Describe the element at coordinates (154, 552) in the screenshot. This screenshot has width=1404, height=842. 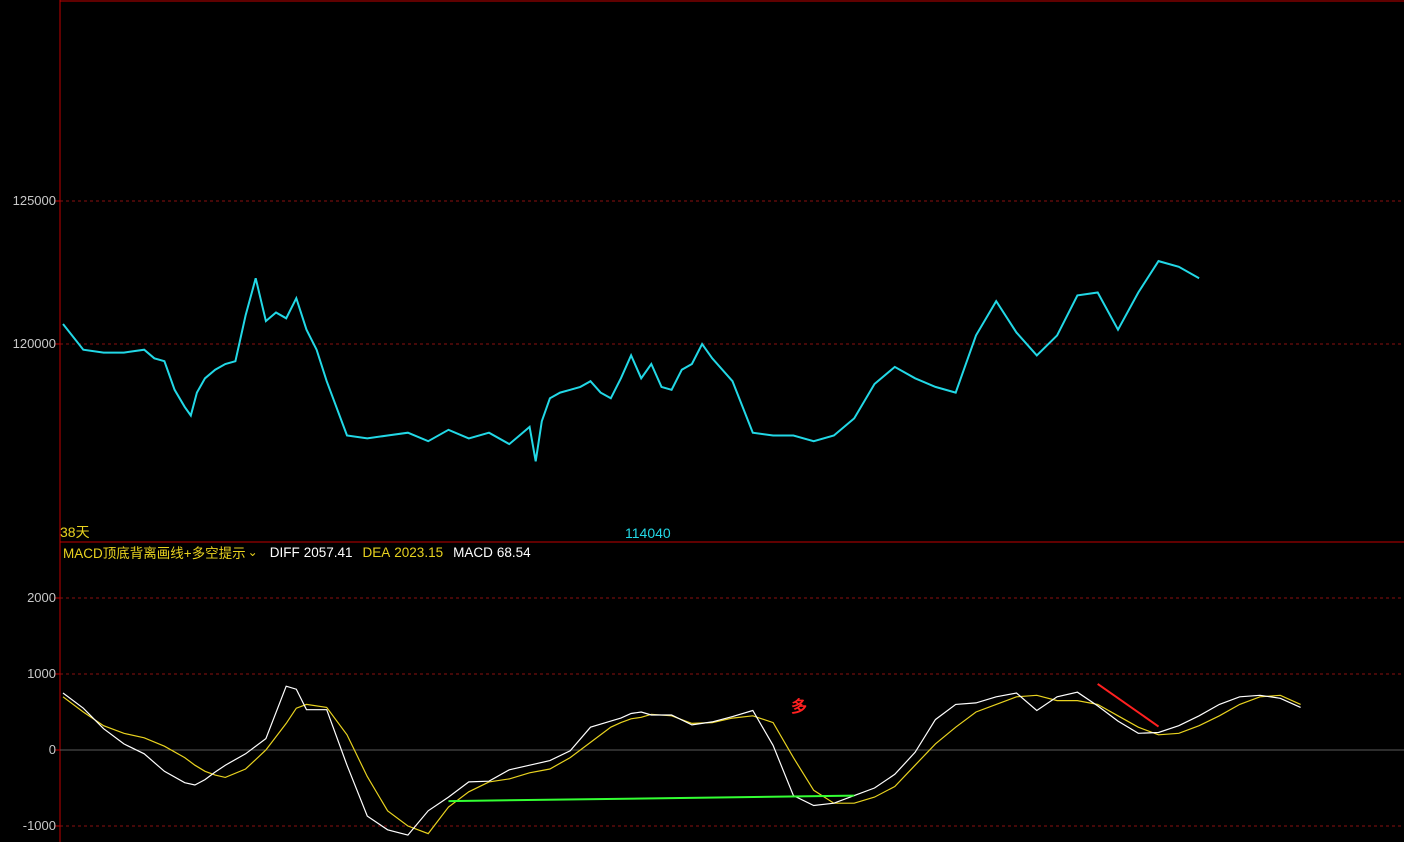
I see `indicator-name: MACD顶底背离画线+多空提示` at that location.